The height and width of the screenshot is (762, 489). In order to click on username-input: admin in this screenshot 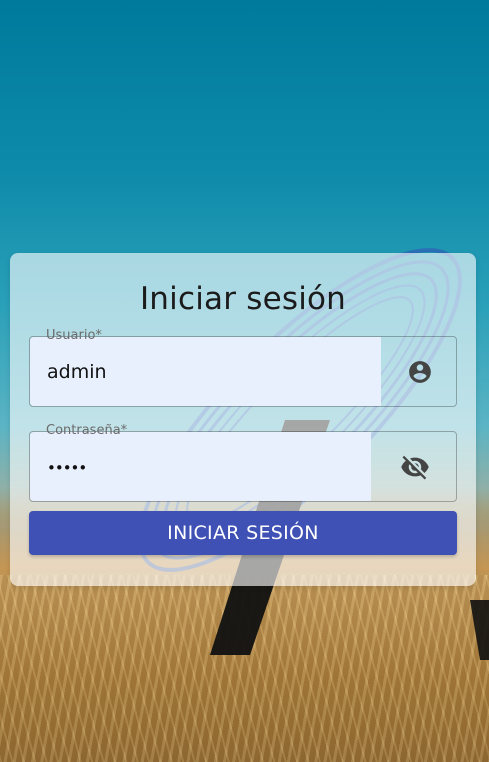, I will do `click(207, 372)`.